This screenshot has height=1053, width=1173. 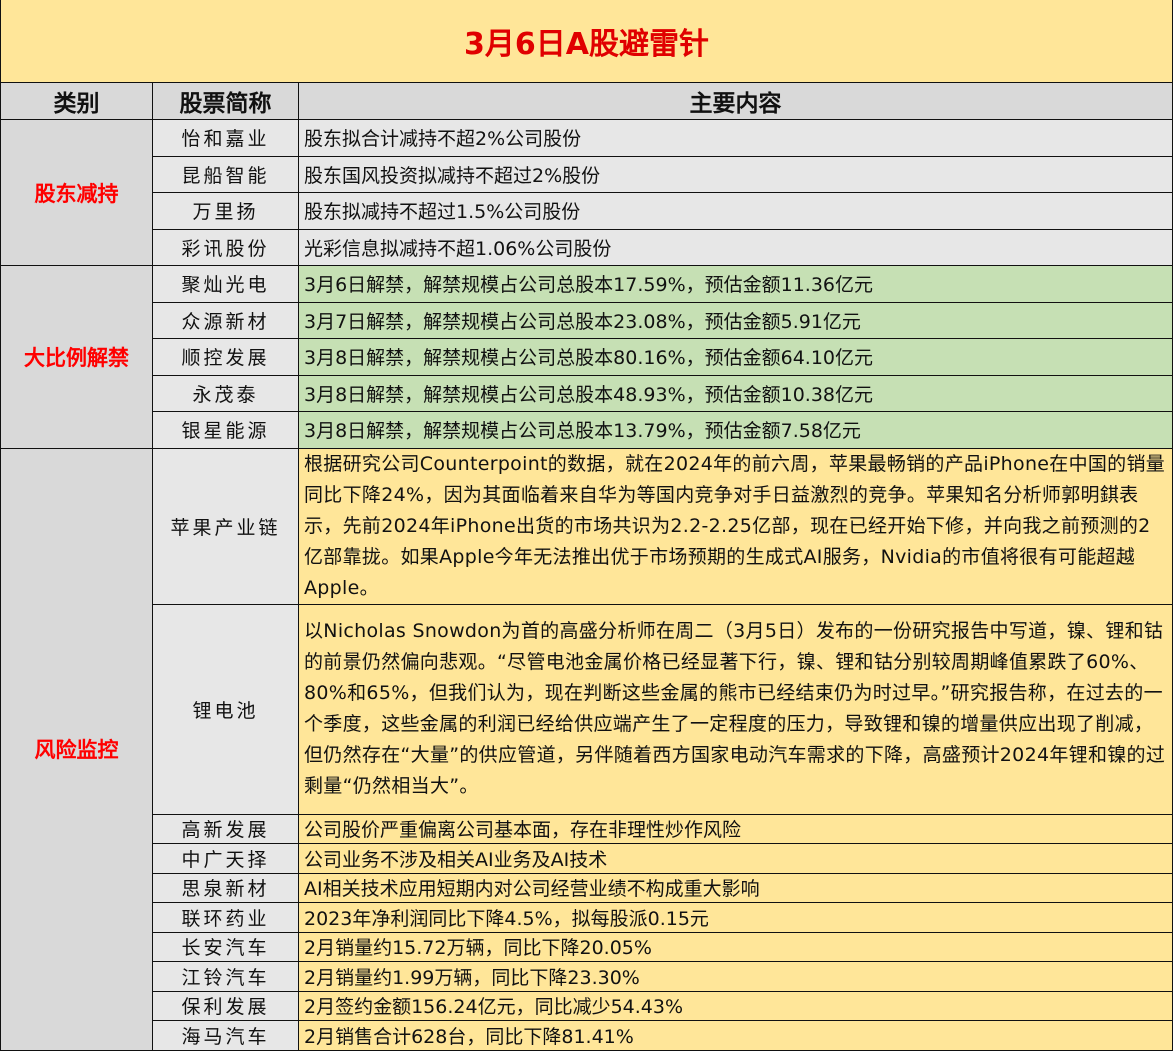 I want to click on stock-name: 长安汽车, so click(x=225, y=946).